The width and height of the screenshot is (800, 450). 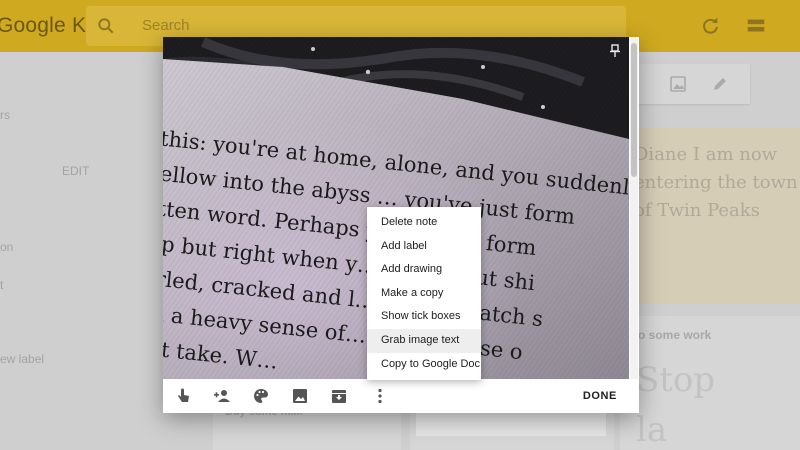 I want to click on archive-icon, so click(x=339, y=396).